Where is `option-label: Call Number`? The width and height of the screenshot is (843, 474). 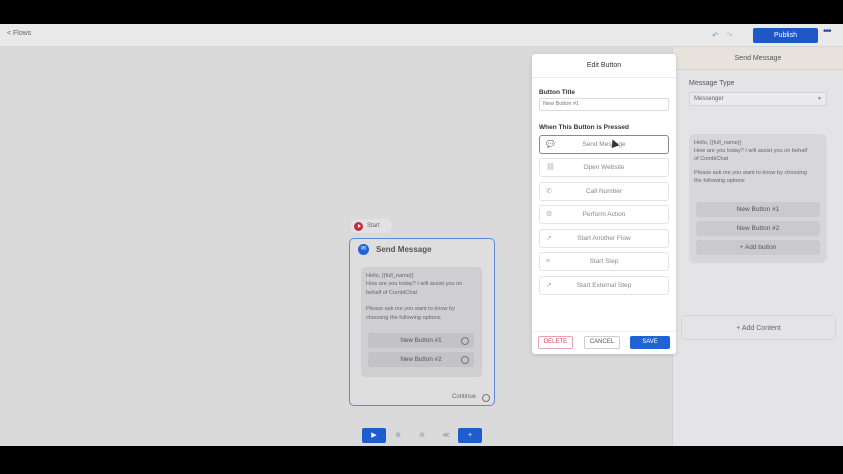
option-label: Call Number is located at coordinates (604, 191).